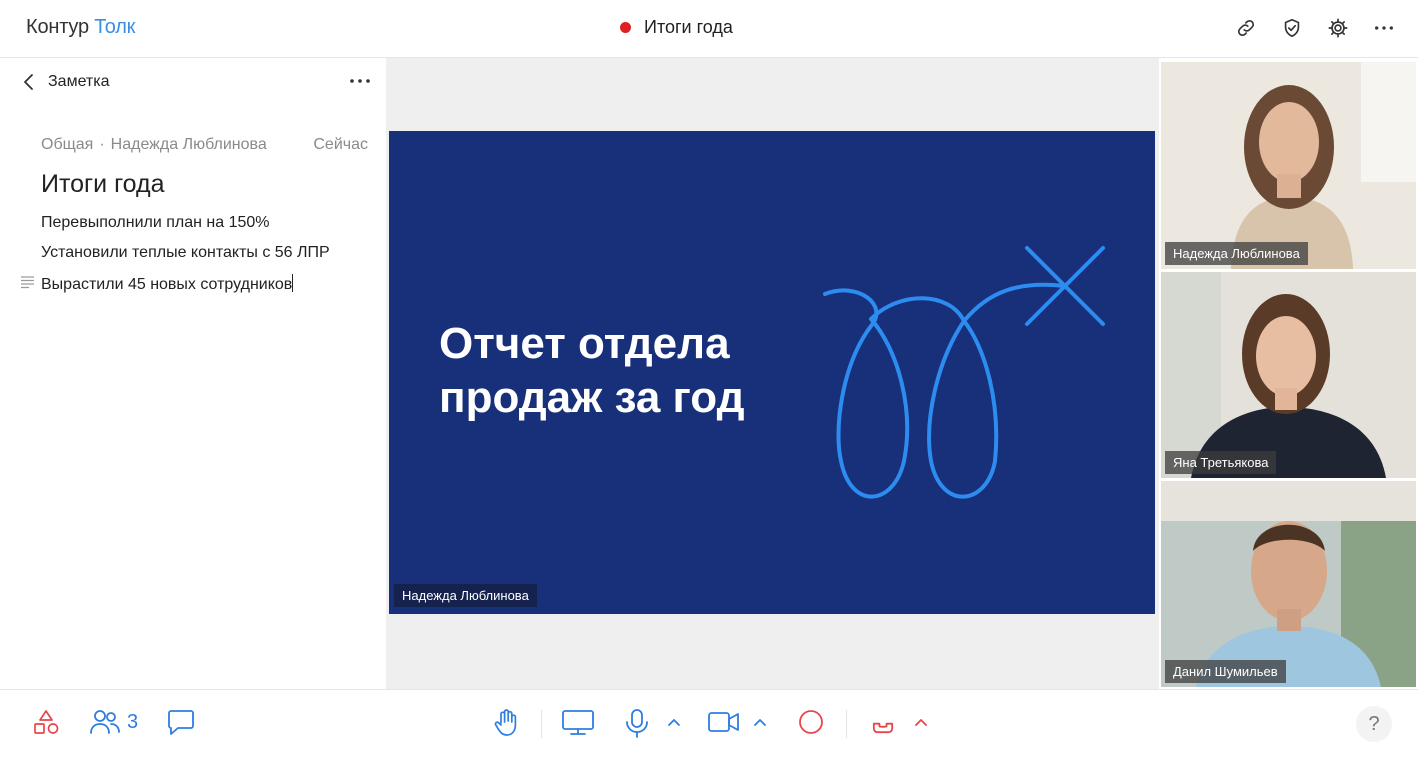 This screenshot has width=1418, height=758. Describe the element at coordinates (360, 81) in the screenshot. I see `note-more-icon` at that location.